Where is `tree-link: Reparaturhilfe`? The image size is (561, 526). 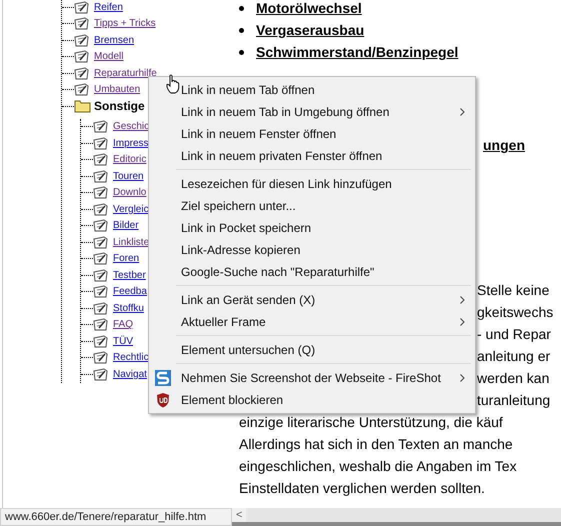 tree-link: Reparaturhilfe is located at coordinates (125, 73).